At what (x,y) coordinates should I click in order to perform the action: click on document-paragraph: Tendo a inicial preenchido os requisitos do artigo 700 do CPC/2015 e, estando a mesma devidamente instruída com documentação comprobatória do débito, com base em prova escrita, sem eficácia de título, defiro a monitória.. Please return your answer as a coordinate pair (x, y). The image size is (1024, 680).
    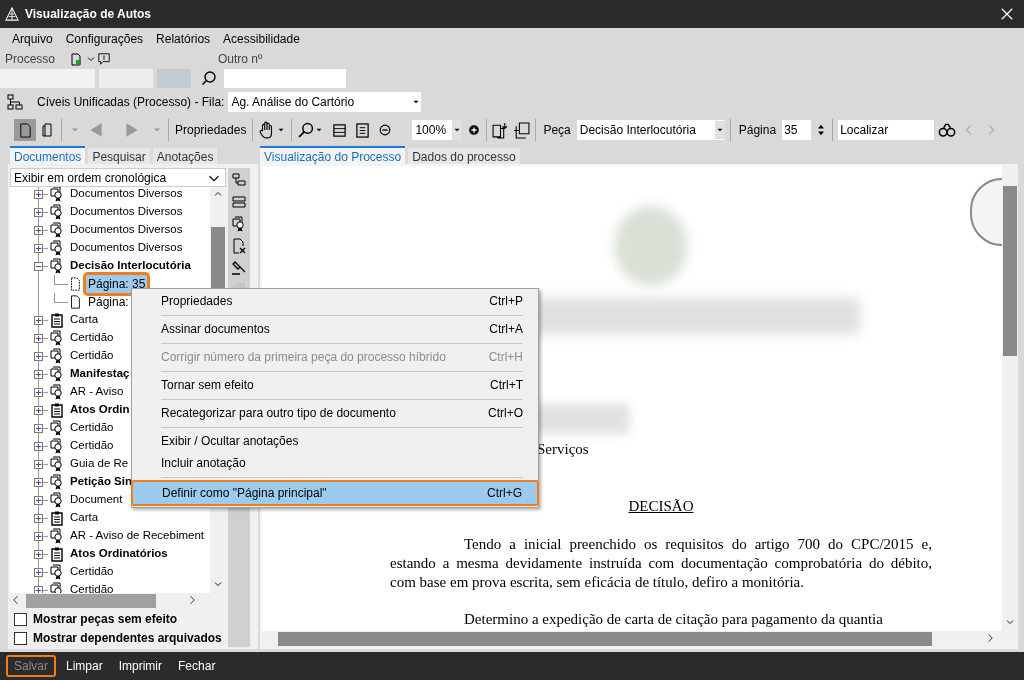
    Looking at the image, I should click on (661, 563).